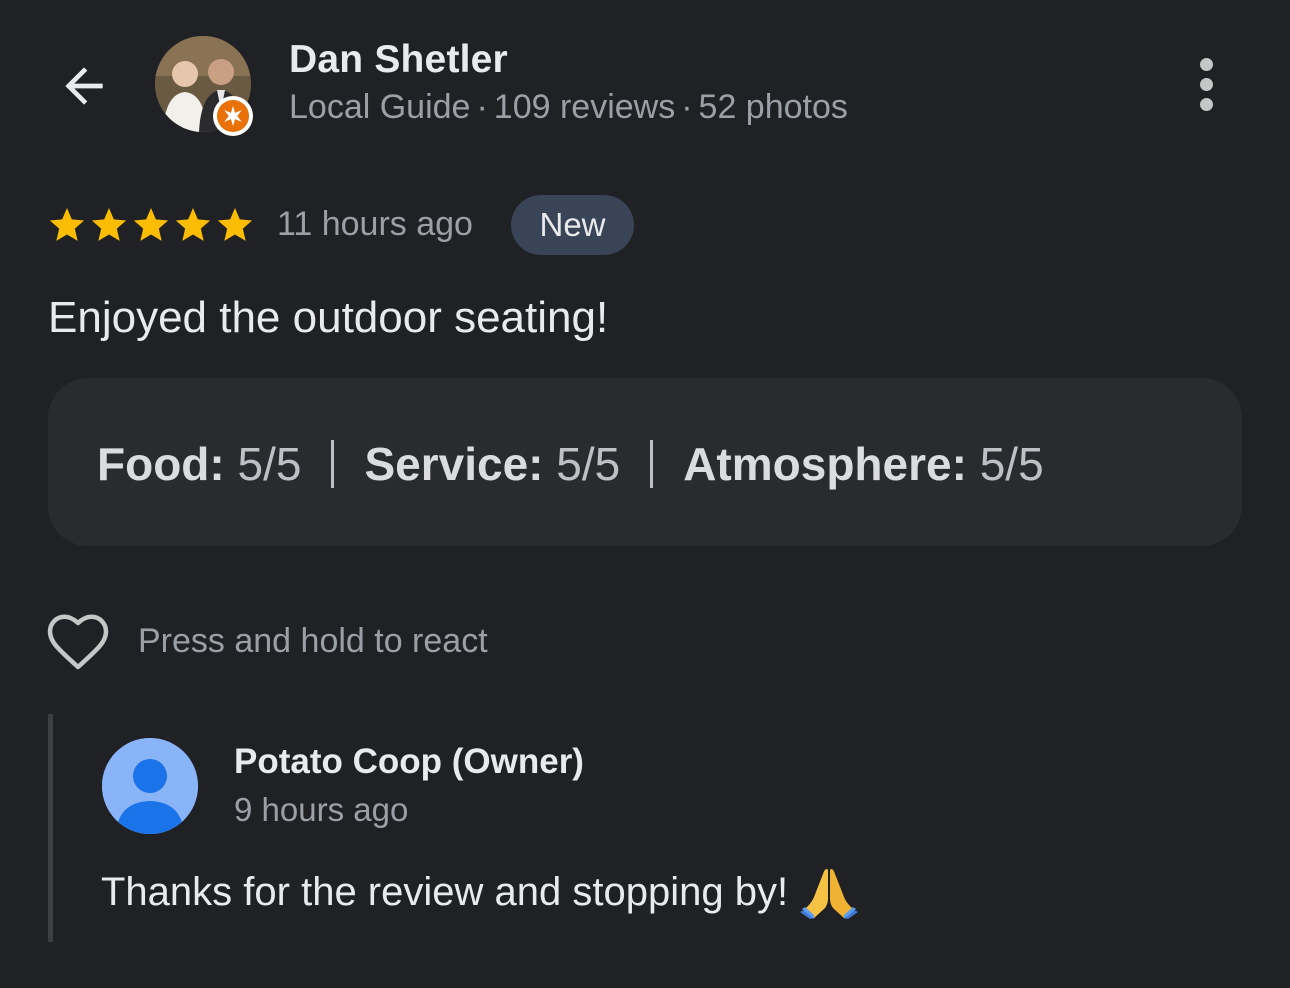  Describe the element at coordinates (328, 317) in the screenshot. I see `review-text: Enjoyed the outdoor seating!` at that location.